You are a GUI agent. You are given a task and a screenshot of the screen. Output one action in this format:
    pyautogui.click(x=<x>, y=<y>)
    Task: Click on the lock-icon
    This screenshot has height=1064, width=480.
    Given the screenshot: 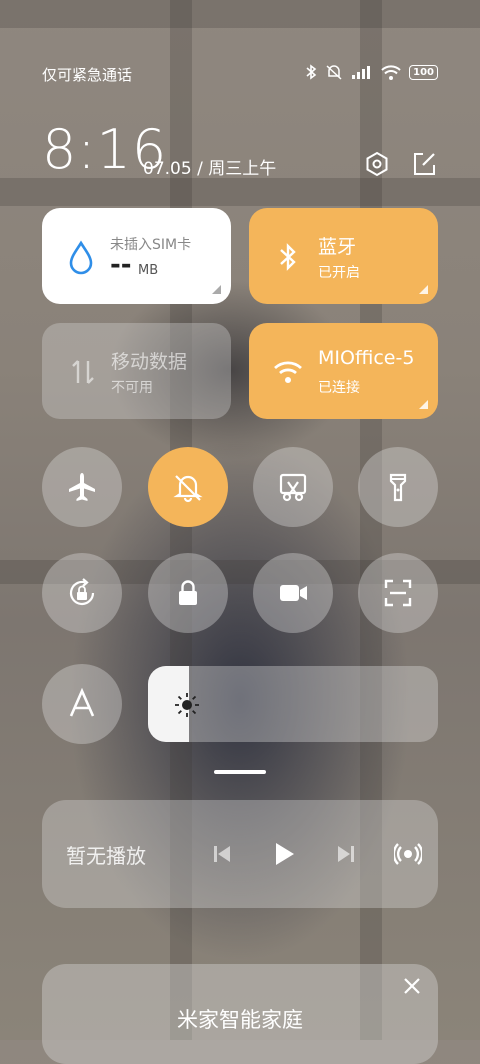 What is the action you would take?
    pyautogui.click(x=188, y=592)
    